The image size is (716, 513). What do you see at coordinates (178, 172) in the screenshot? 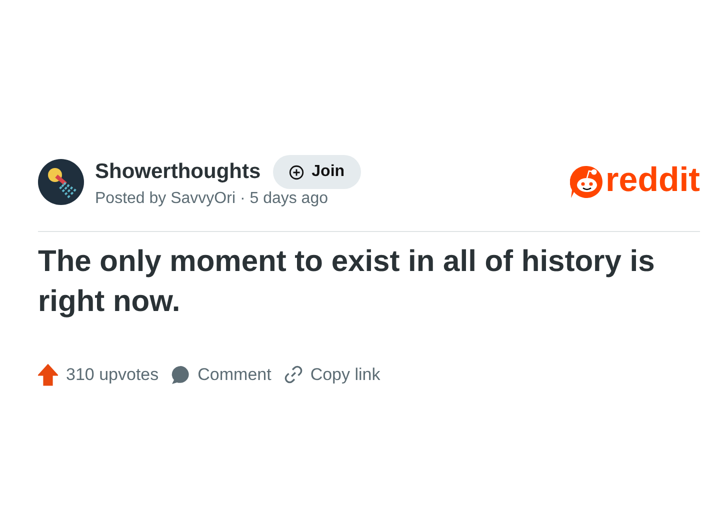
I see `community-name: Showerthoughts` at bounding box center [178, 172].